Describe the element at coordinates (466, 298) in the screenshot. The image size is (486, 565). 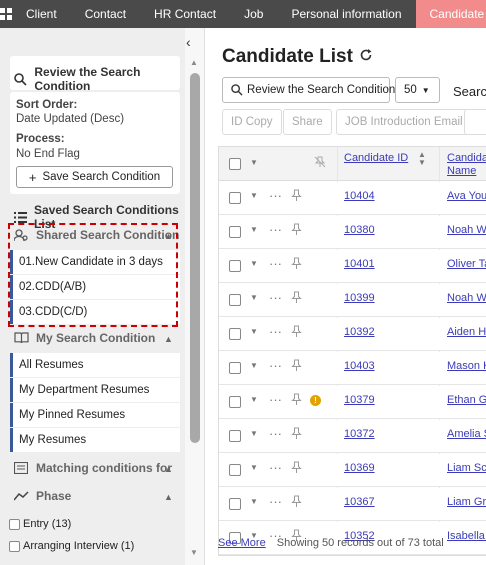
I see `candidate-name-link: Noah Wilkins` at that location.